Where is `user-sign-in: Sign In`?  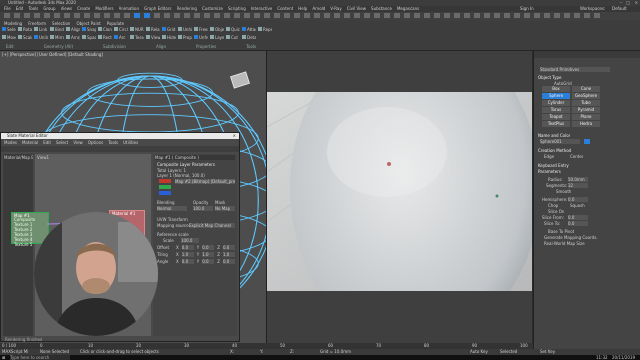 user-sign-in: Sign In is located at coordinates (527, 8).